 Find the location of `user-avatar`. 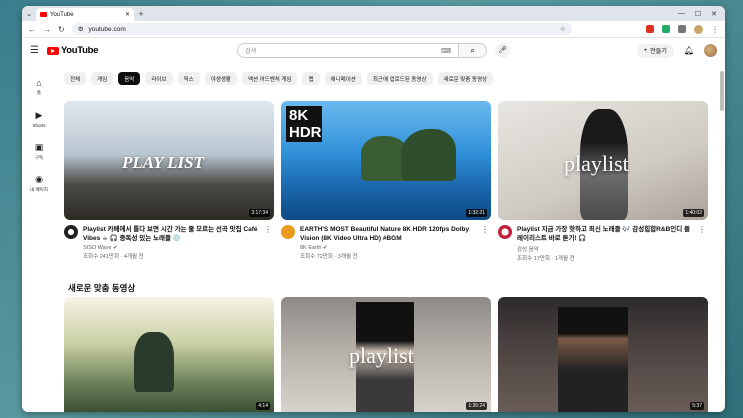

user-avatar is located at coordinates (710, 50).